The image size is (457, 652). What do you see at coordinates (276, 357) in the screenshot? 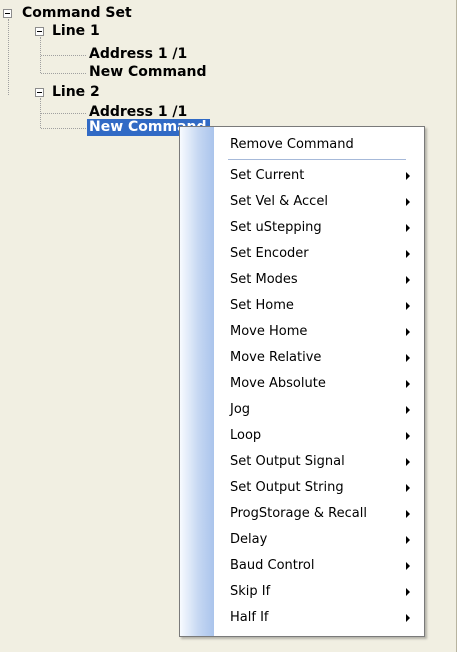
I see `menu-item-label: Move Relative` at bounding box center [276, 357].